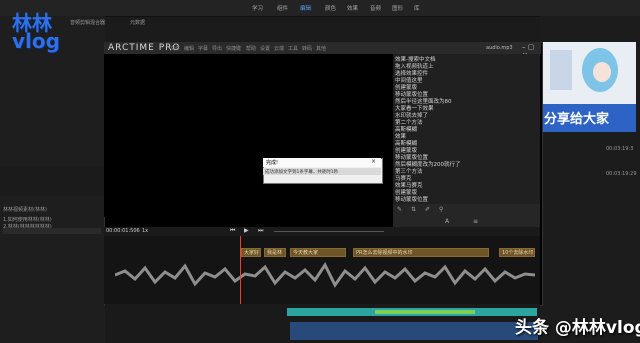 The image size is (640, 343). I want to click on play-icon: ▶, so click(246, 230).